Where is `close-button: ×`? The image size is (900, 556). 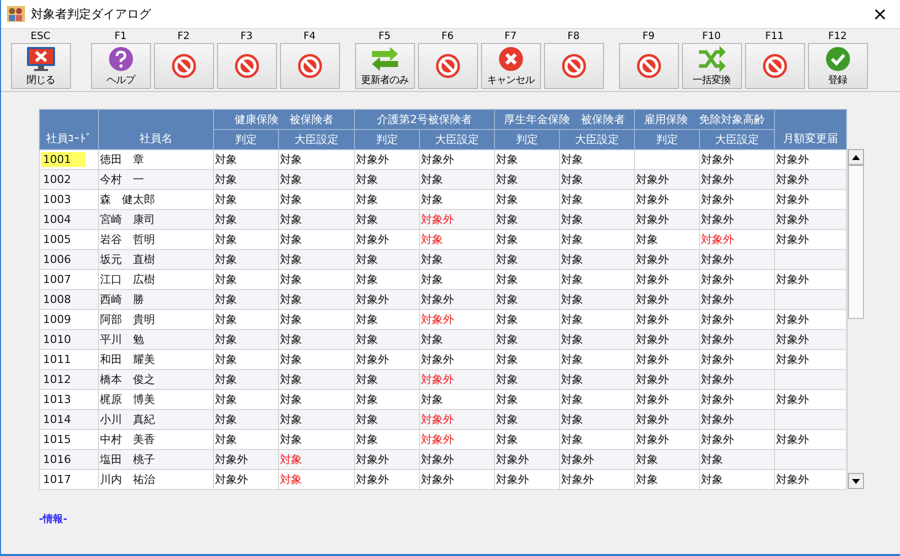 close-button: × is located at coordinates (880, 14).